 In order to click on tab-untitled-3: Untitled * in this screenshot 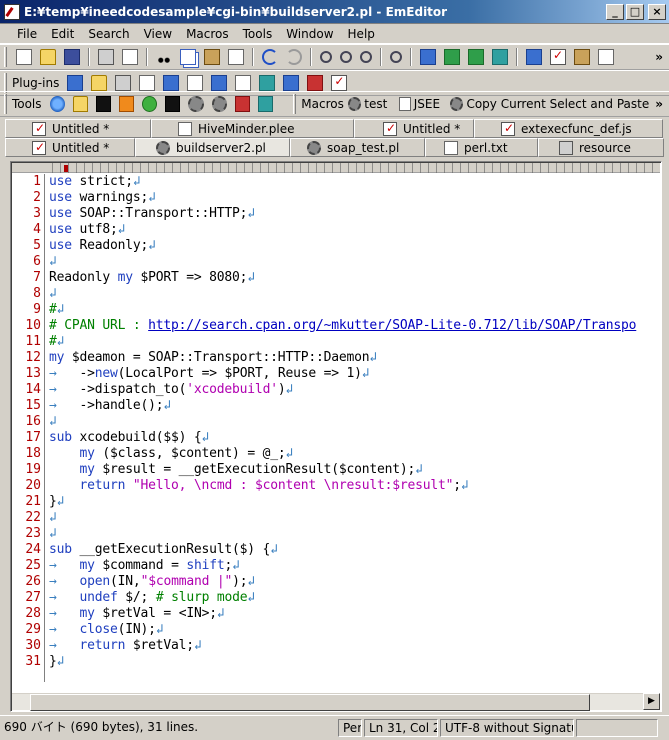, I will do `click(70, 147)`.